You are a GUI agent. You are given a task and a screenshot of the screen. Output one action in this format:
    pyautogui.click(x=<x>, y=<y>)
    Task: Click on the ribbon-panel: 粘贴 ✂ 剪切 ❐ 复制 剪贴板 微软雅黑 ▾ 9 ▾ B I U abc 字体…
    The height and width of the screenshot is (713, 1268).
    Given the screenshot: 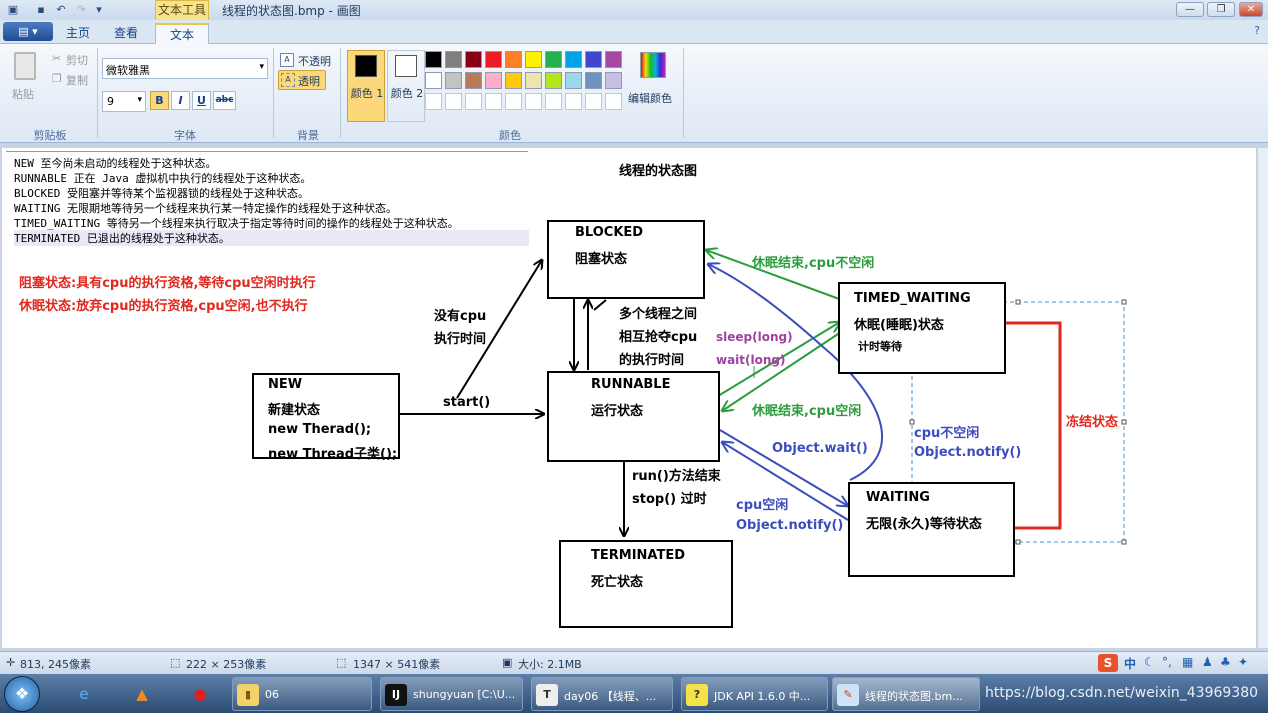 What is the action you would take?
    pyautogui.click(x=634, y=93)
    